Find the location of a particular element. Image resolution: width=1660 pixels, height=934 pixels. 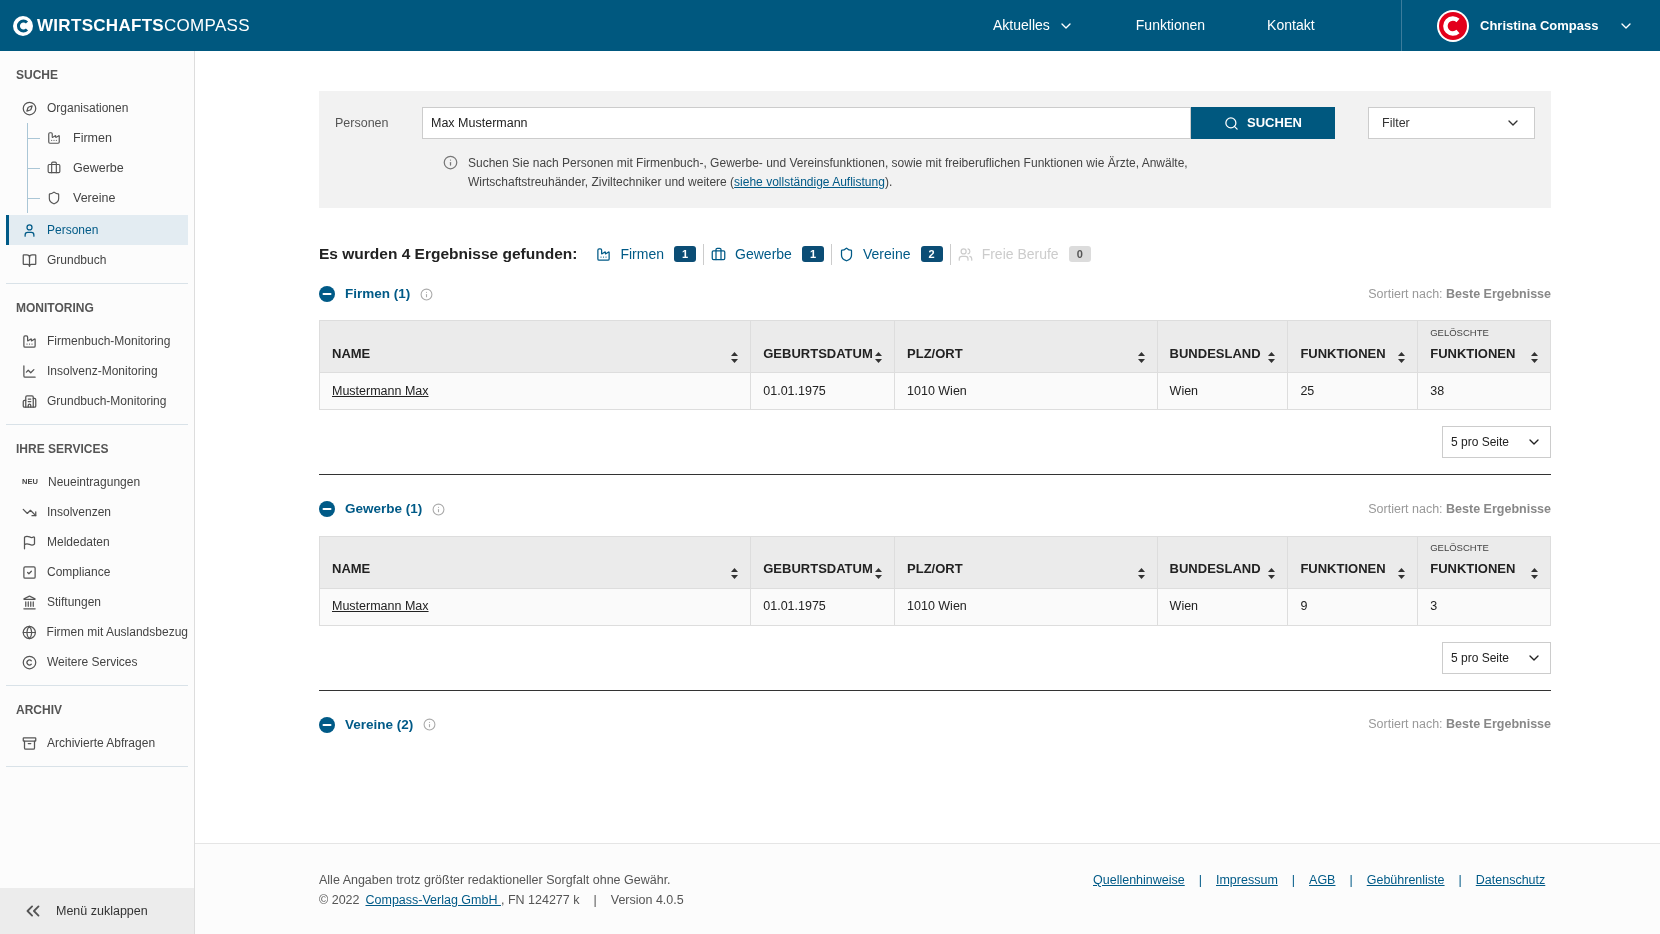

sidebar-subitem: Gewerbe is located at coordinates (82, 168).